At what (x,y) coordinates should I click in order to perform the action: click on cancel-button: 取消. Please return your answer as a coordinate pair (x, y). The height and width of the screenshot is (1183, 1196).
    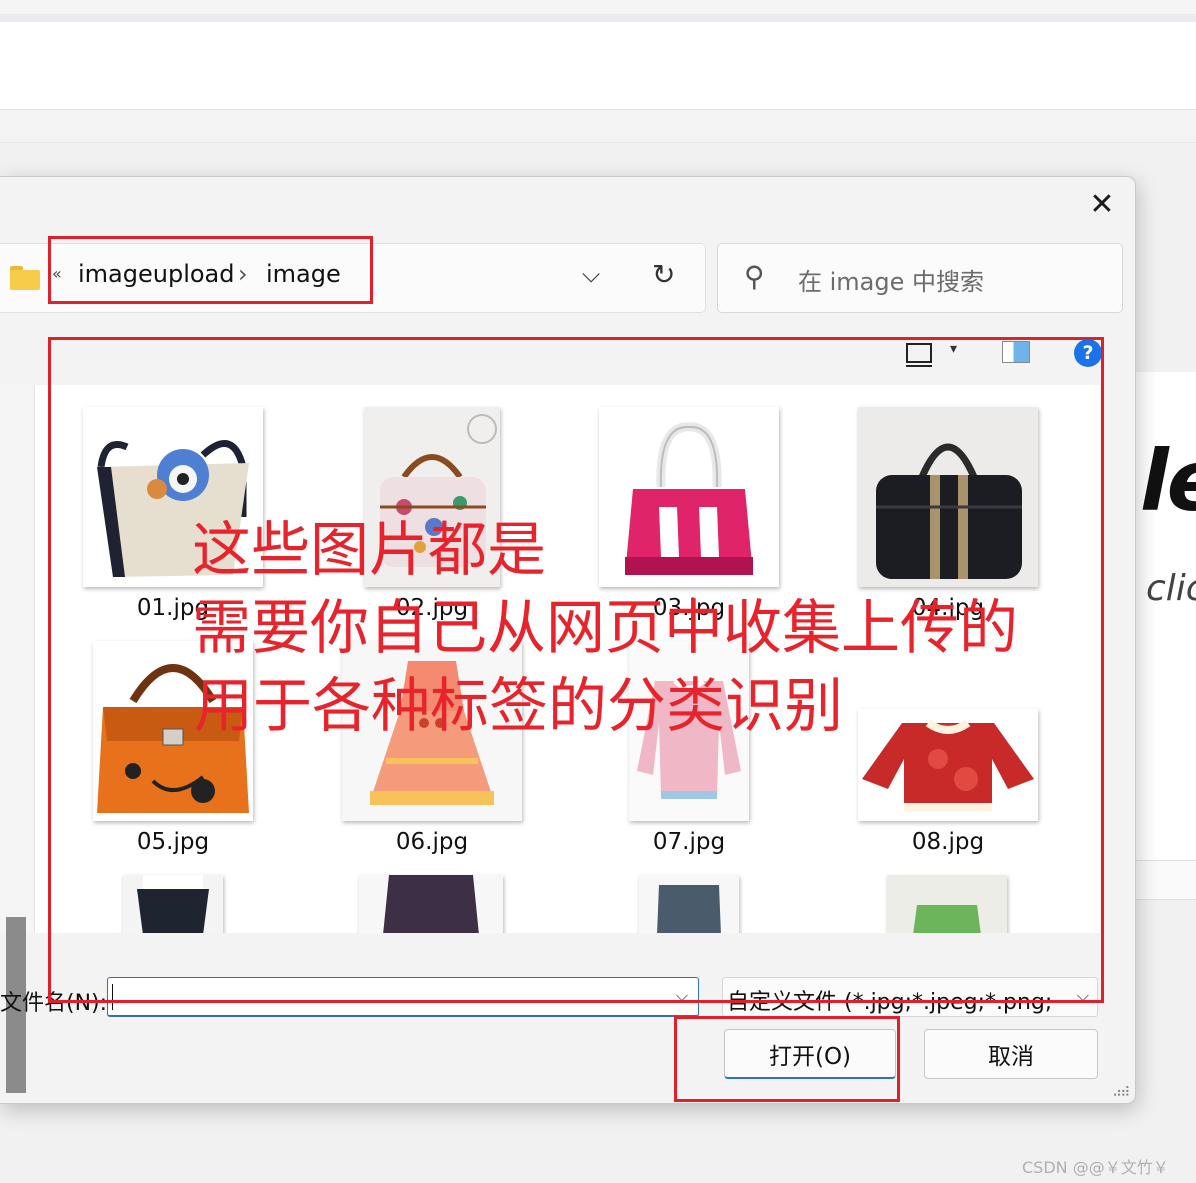
    Looking at the image, I should click on (1011, 1054).